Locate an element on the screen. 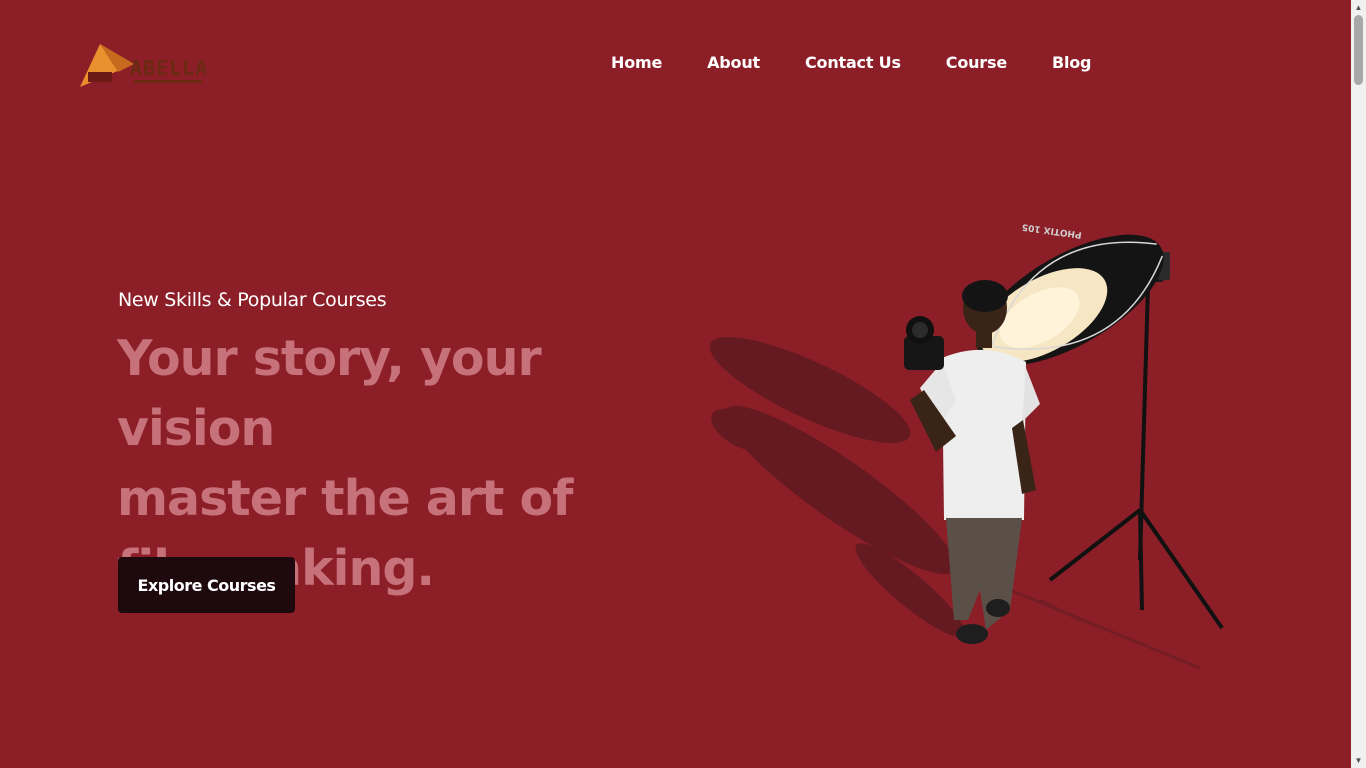 The width and height of the screenshot is (1366, 768). main-nav: Home About Contact Us Course Blog is located at coordinates (851, 63).